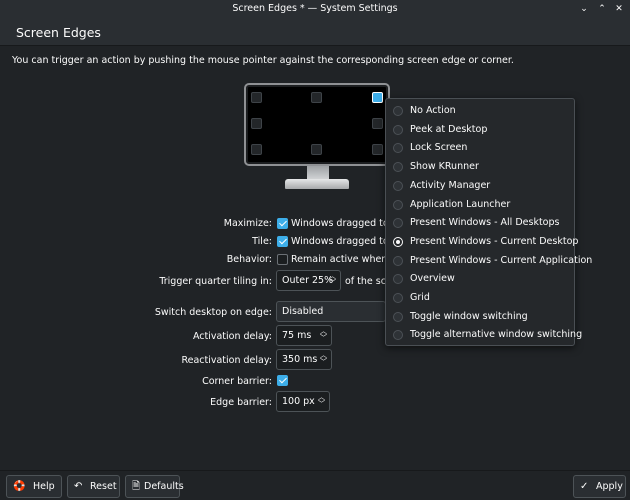 Image resolution: width=630 pixels, height=500 pixels. Describe the element at coordinates (282, 241) in the screenshot. I see `tile-checkbox` at that location.